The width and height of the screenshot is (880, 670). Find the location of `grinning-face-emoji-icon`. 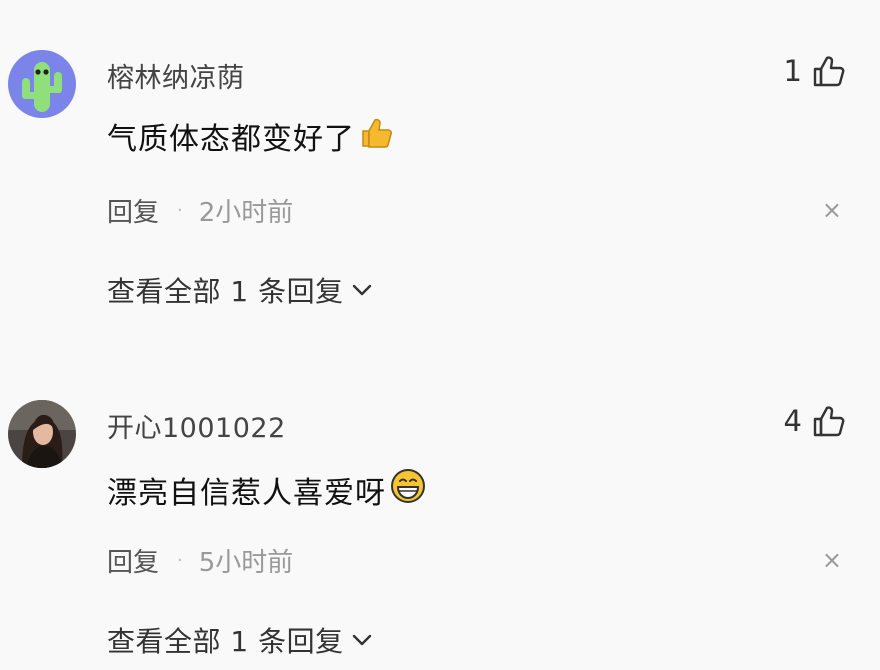

grinning-face-emoji-icon is located at coordinates (408, 490).